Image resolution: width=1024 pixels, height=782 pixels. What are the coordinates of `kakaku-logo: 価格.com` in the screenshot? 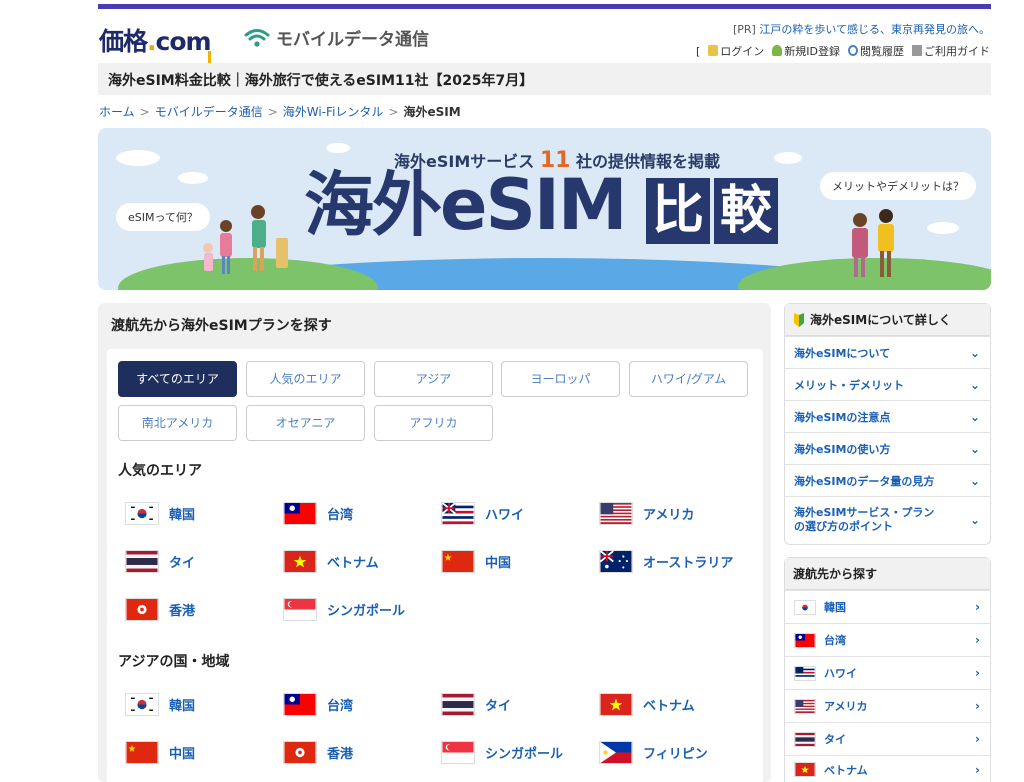 It's located at (155, 40).